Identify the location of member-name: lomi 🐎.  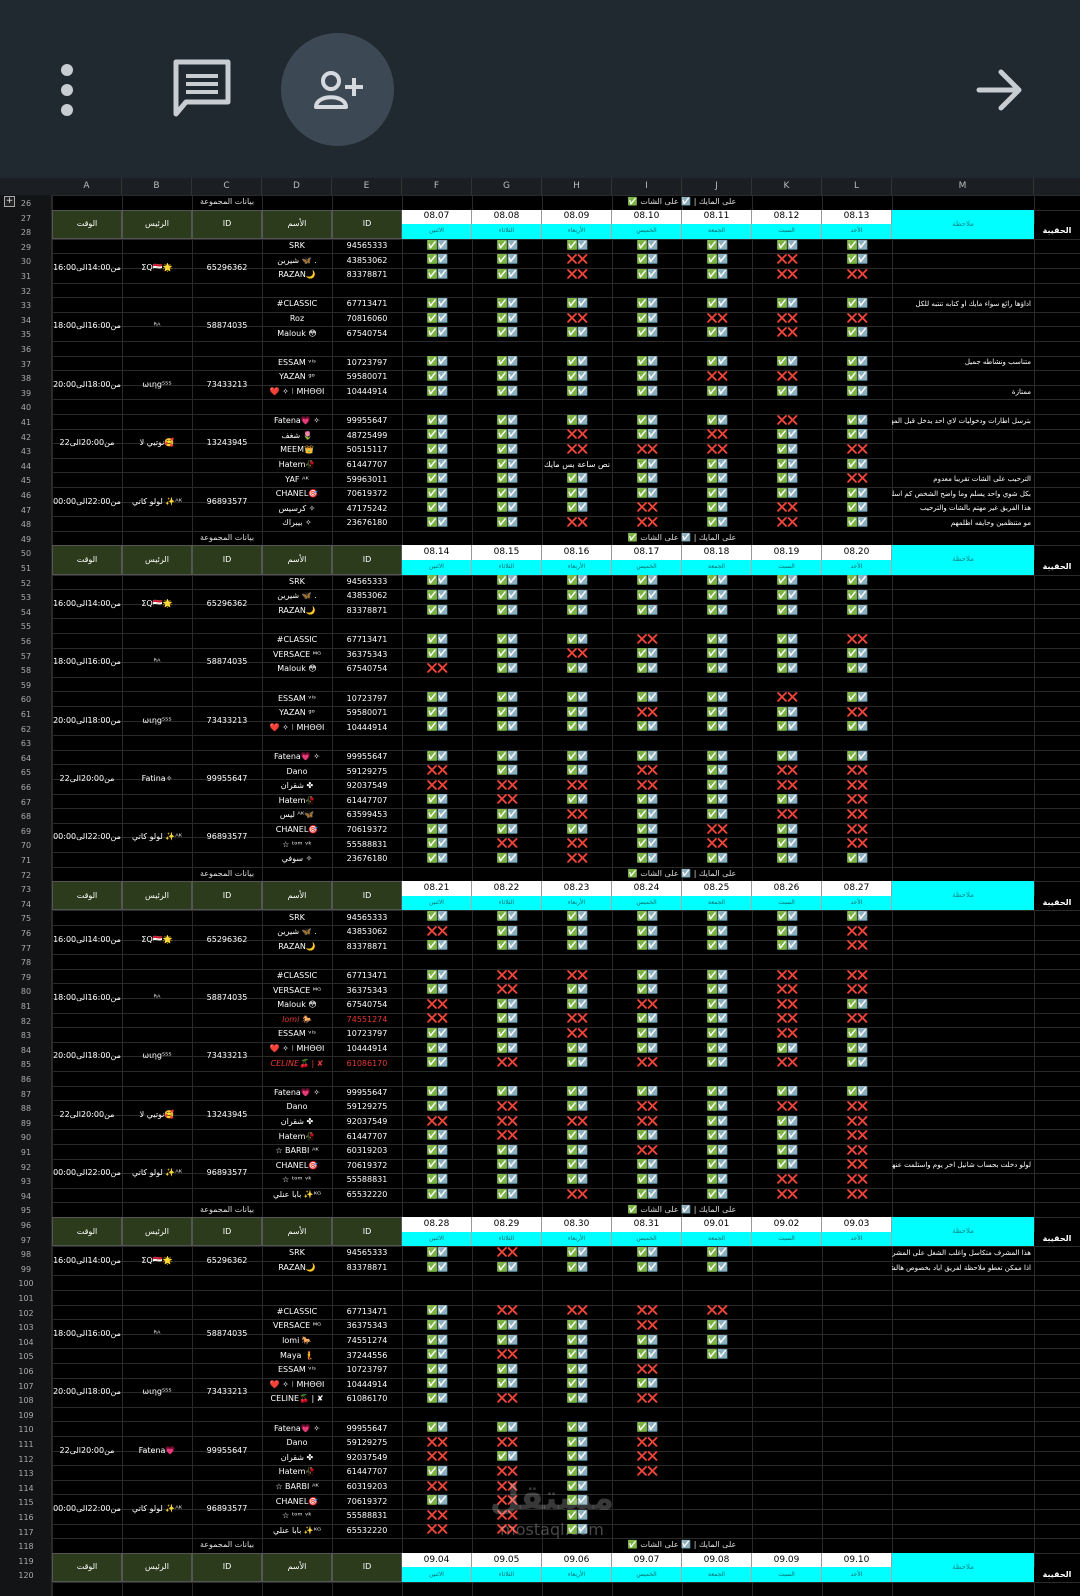
(297, 1020).